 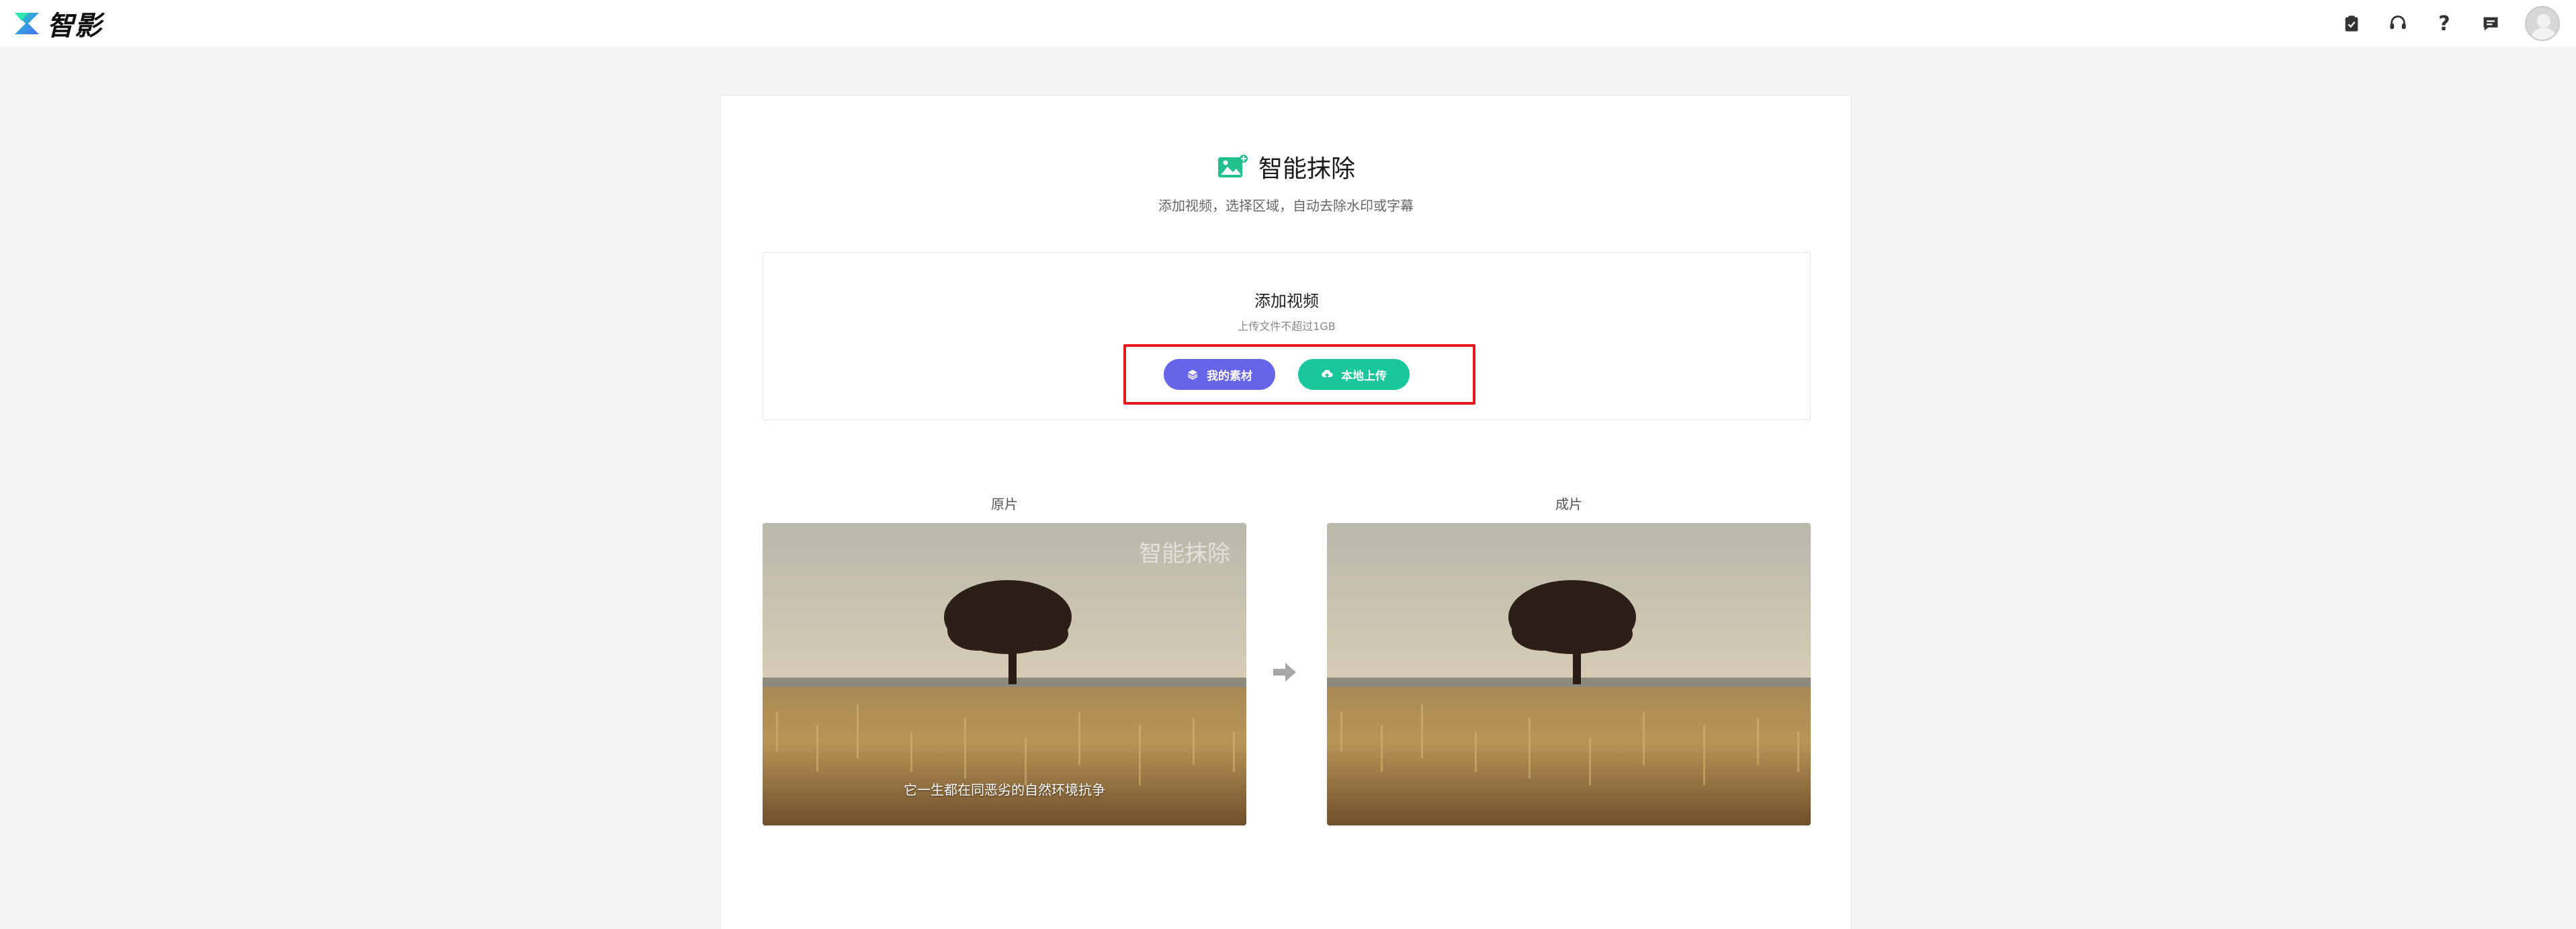 I want to click on local-upload-label: 本地上传, so click(x=1364, y=375).